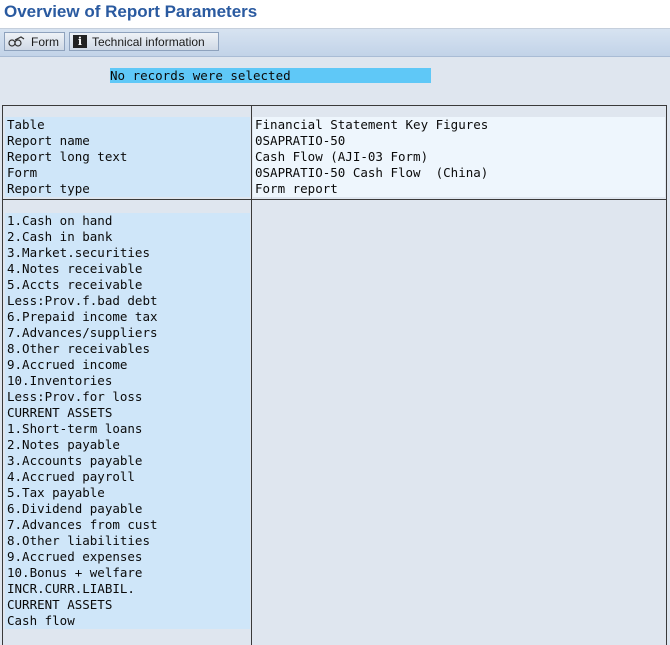 Image resolution: width=670 pixels, height=645 pixels. Describe the element at coordinates (127, 493) in the screenshot. I see `list-item: 5.Tax payable` at that location.